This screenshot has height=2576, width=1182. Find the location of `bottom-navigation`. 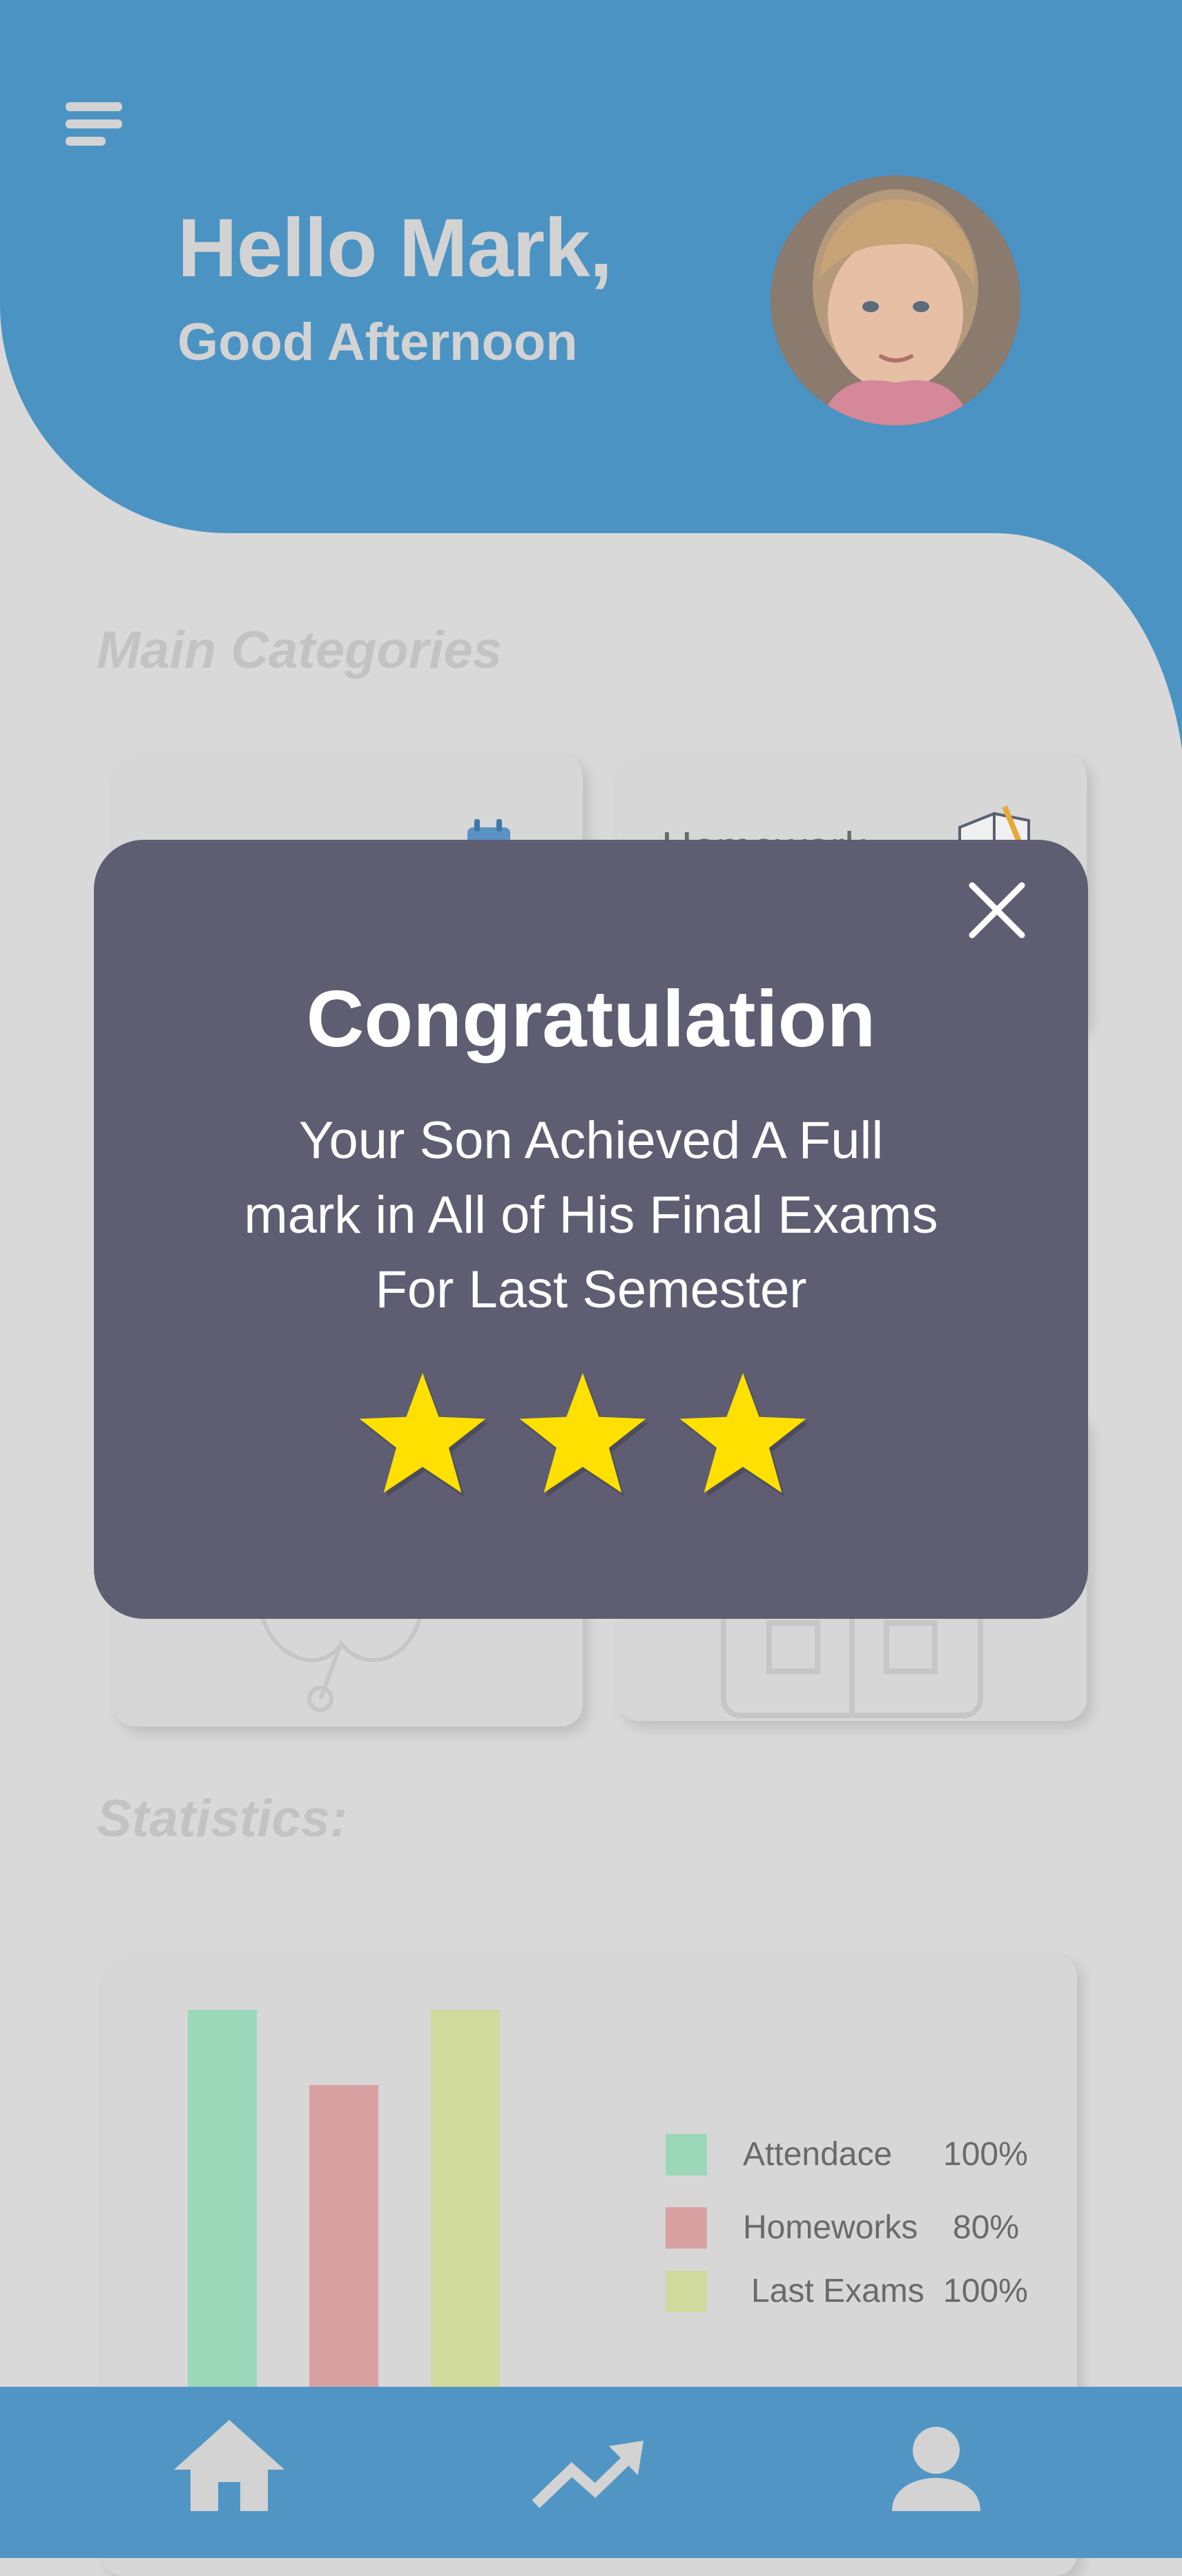

bottom-navigation is located at coordinates (591, 2472).